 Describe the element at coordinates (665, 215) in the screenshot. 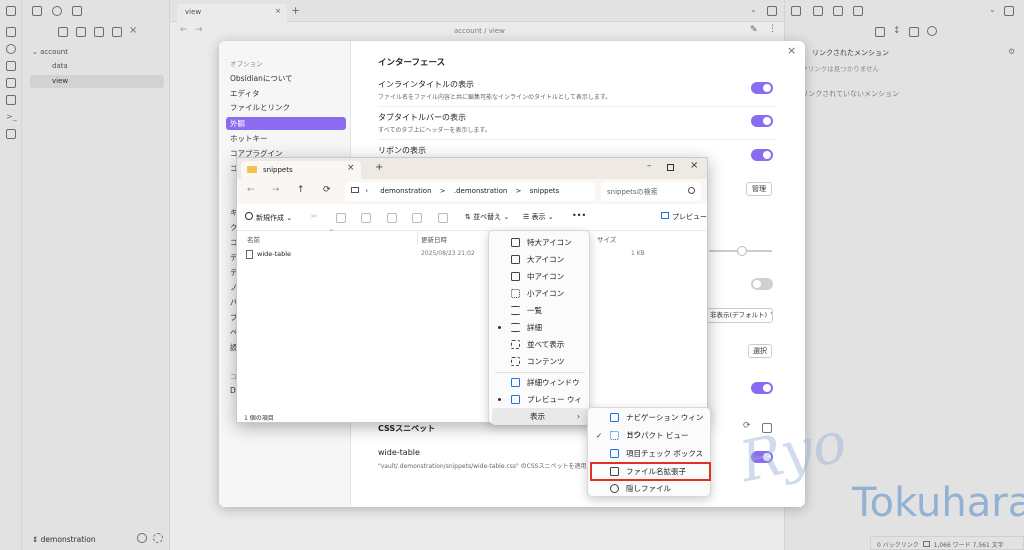

I see `preview-pane-icon` at that location.